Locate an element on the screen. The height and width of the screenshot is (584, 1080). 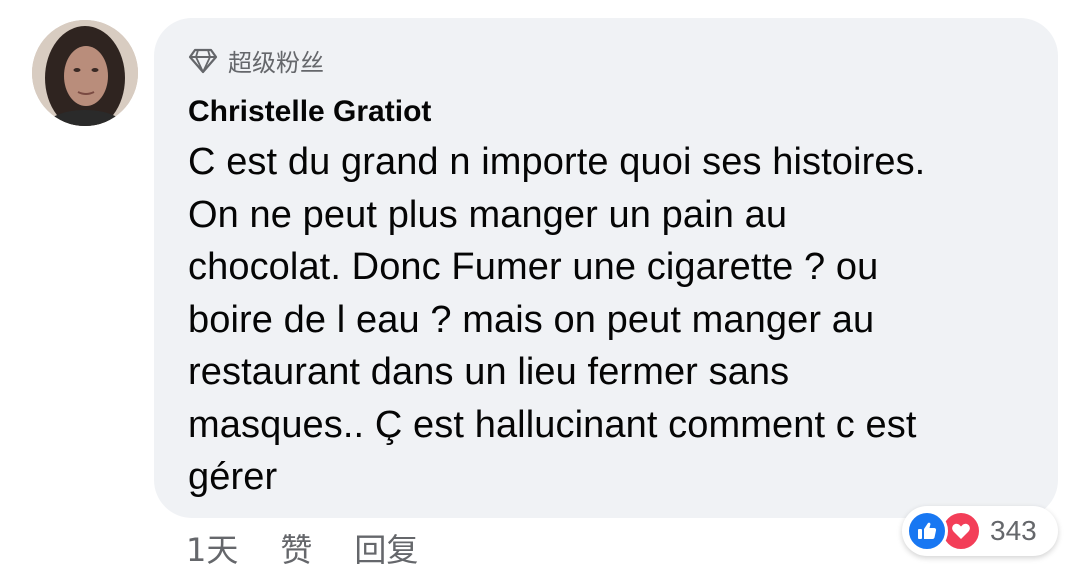
top-fan-badge: 超级粉丝 is located at coordinates (606, 60).